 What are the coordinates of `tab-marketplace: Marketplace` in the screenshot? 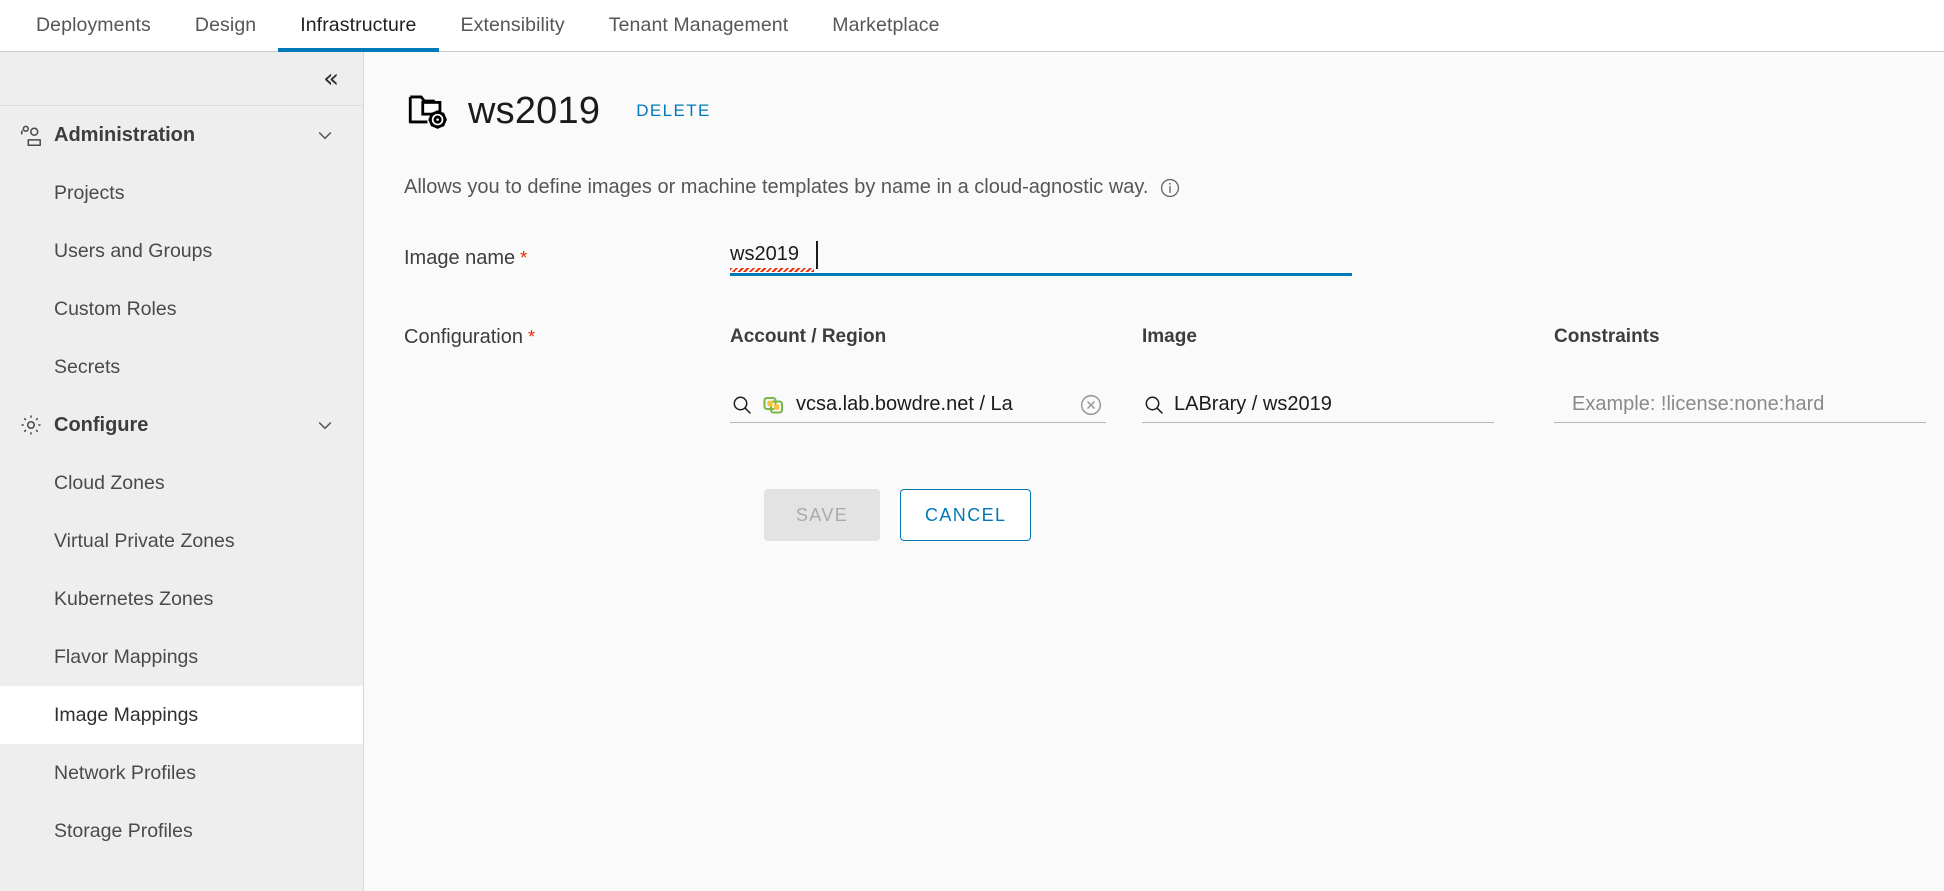 It's located at (885, 25).